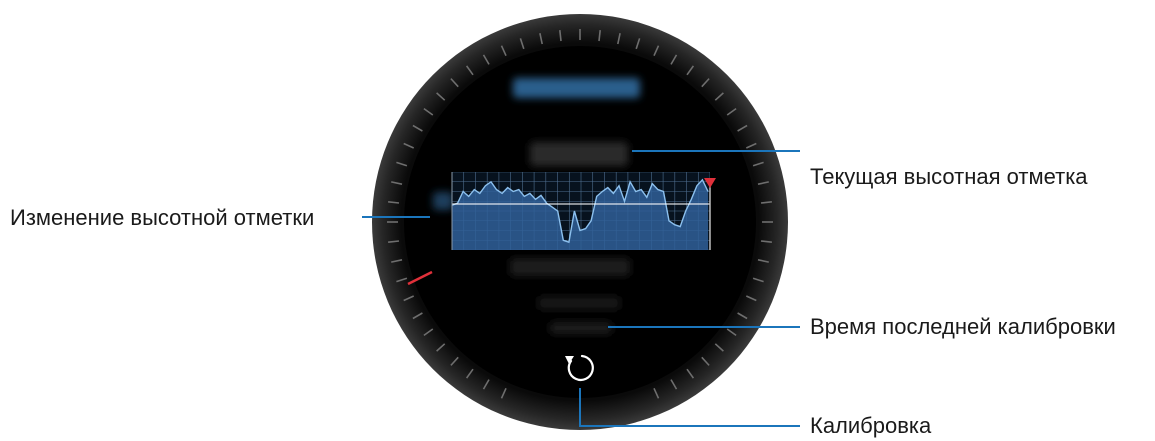 This screenshot has width=1155, height=441. Describe the element at coordinates (949, 176) in the screenshot. I see `label-current-altitude: Текущая высотная отметка` at that location.